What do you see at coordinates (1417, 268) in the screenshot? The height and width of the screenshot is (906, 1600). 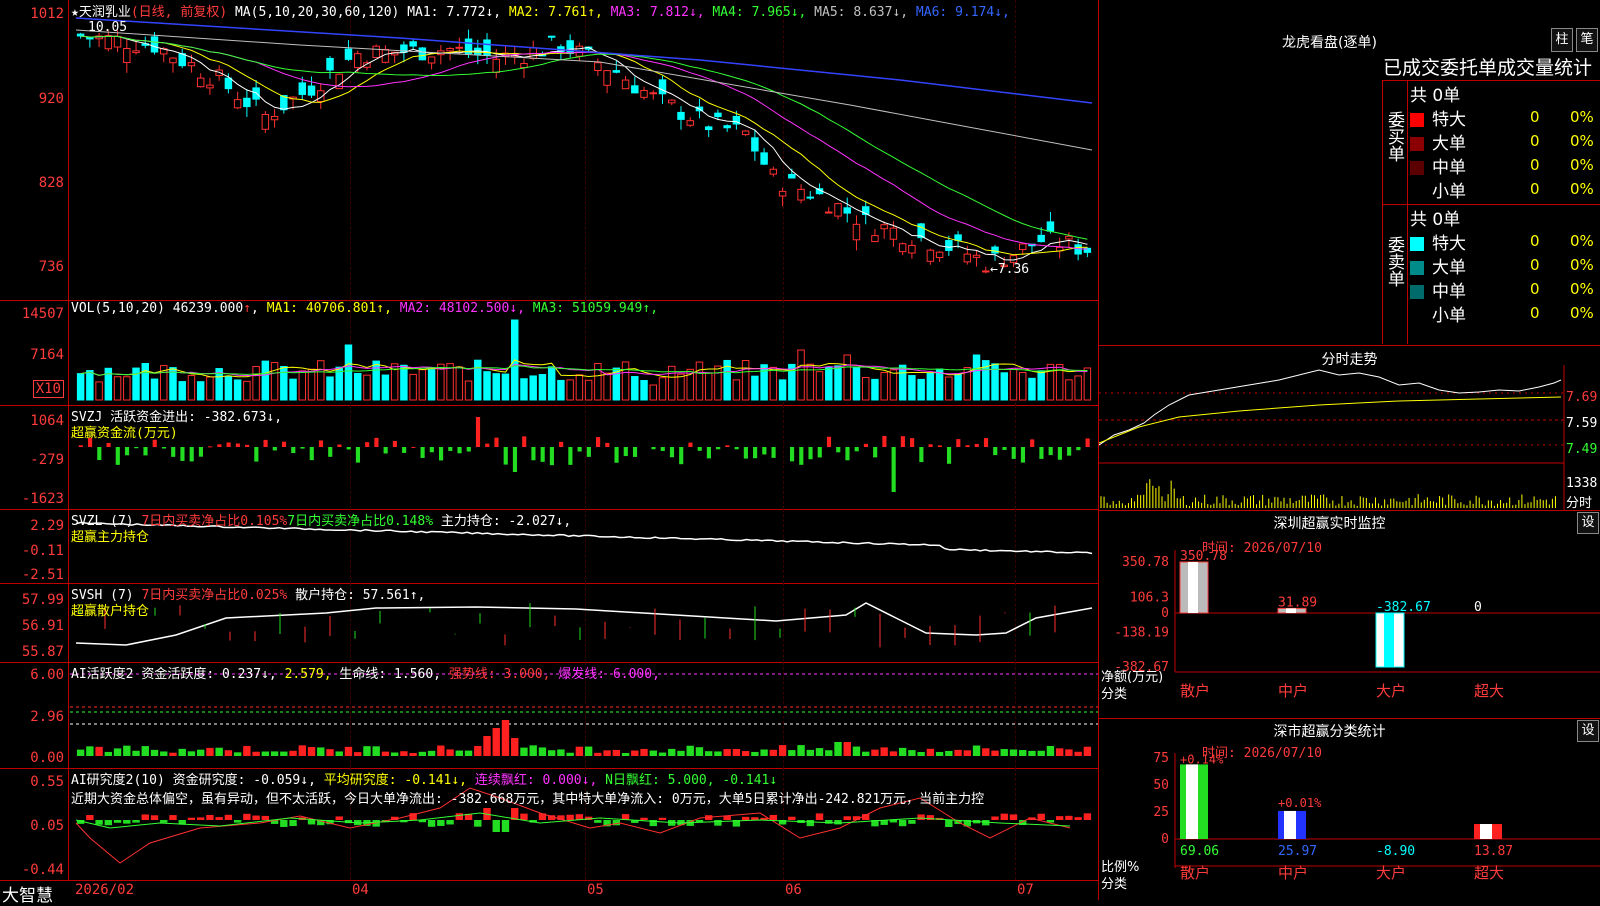 I see `color-swatch` at bounding box center [1417, 268].